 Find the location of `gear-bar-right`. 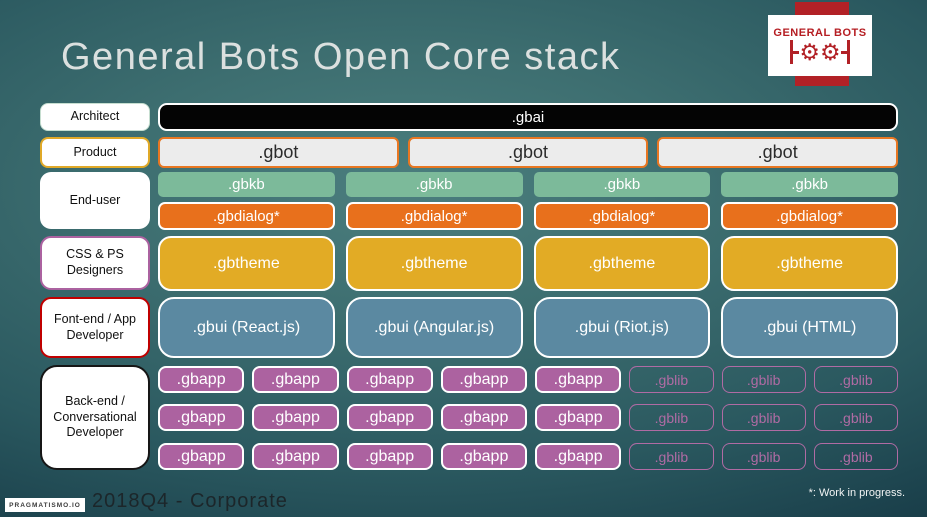

gear-bar-right is located at coordinates (848, 52).